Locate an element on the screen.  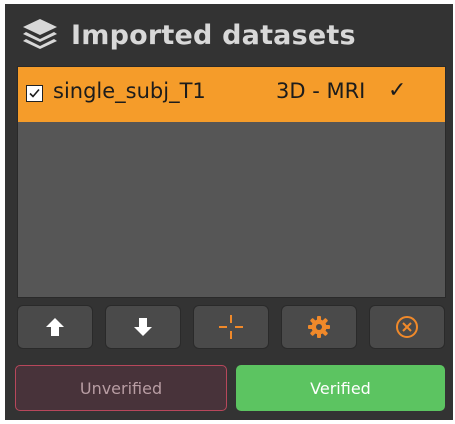
checkmark-icon is located at coordinates (34, 93).